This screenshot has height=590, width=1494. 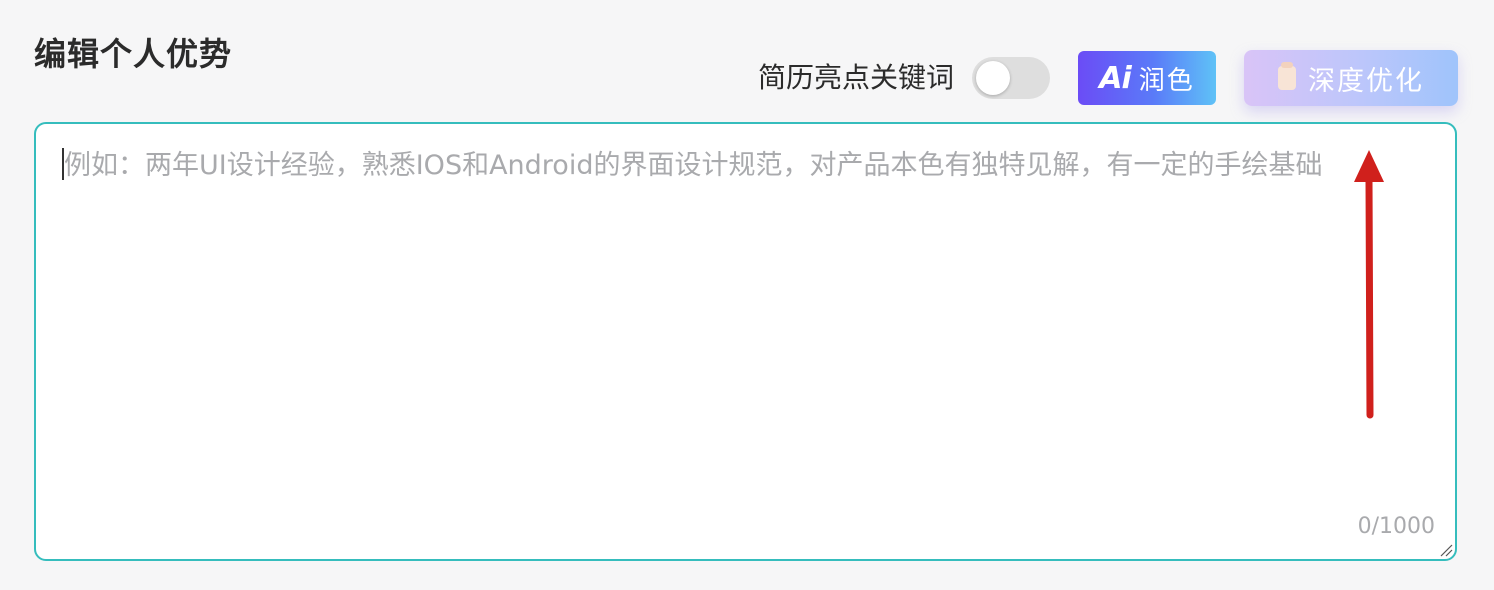 I want to click on deep-optimize-label: 深度优化, so click(x=1366, y=81).